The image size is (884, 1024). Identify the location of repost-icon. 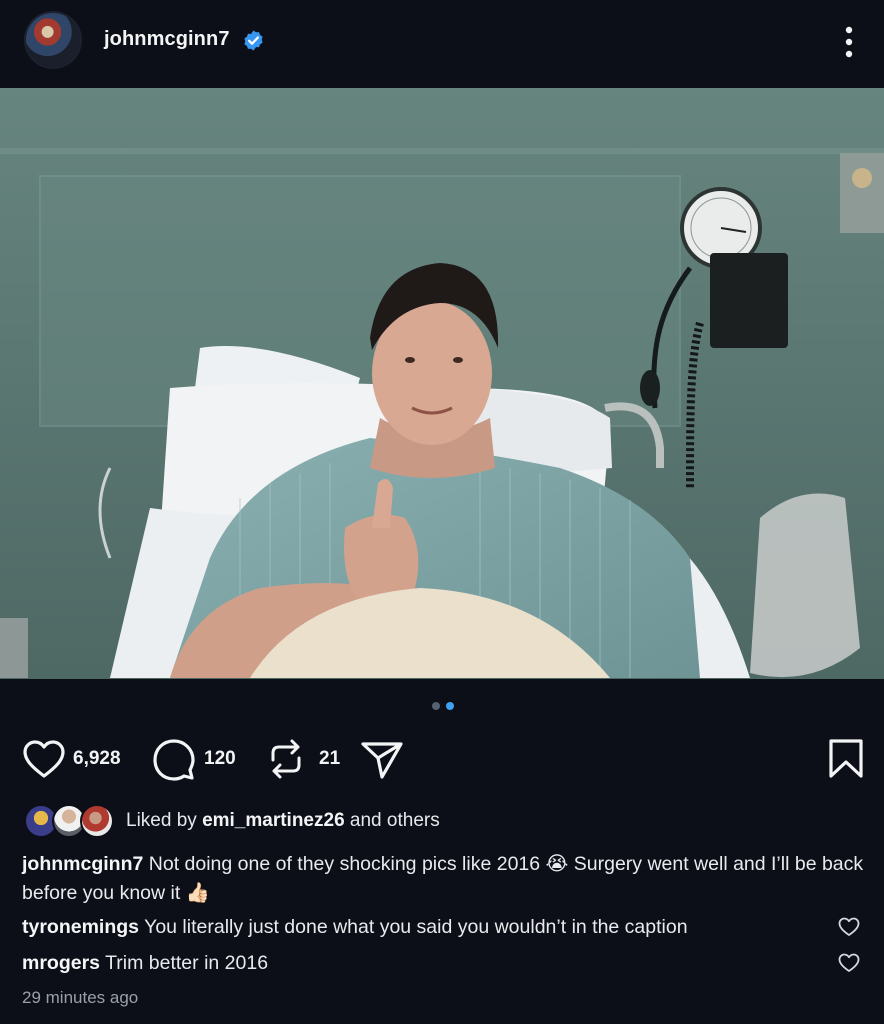
(286, 759).